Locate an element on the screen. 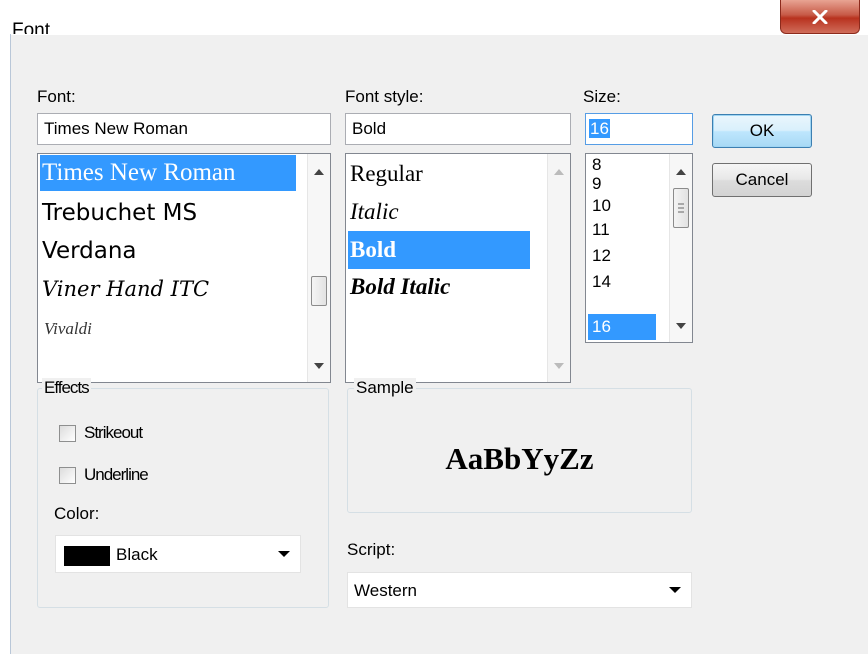  font-list-scrollbar is located at coordinates (318, 268).